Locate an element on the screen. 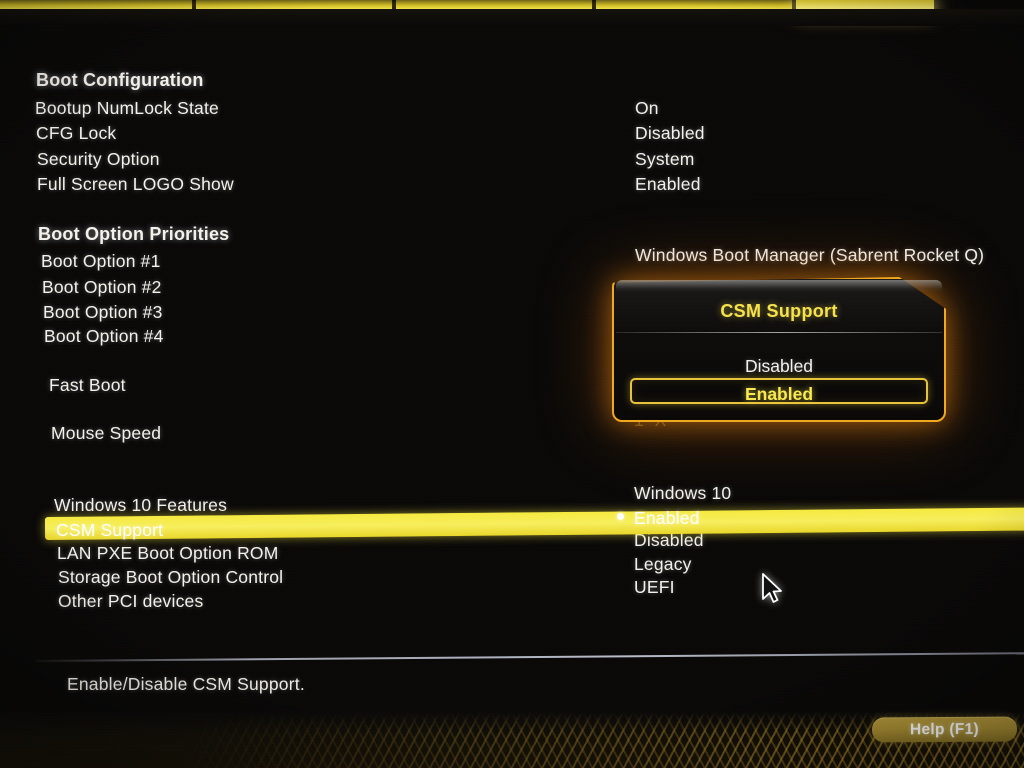 This screenshot has height=768, width=1024. setting-label-security-option: Security Option is located at coordinates (98, 159).